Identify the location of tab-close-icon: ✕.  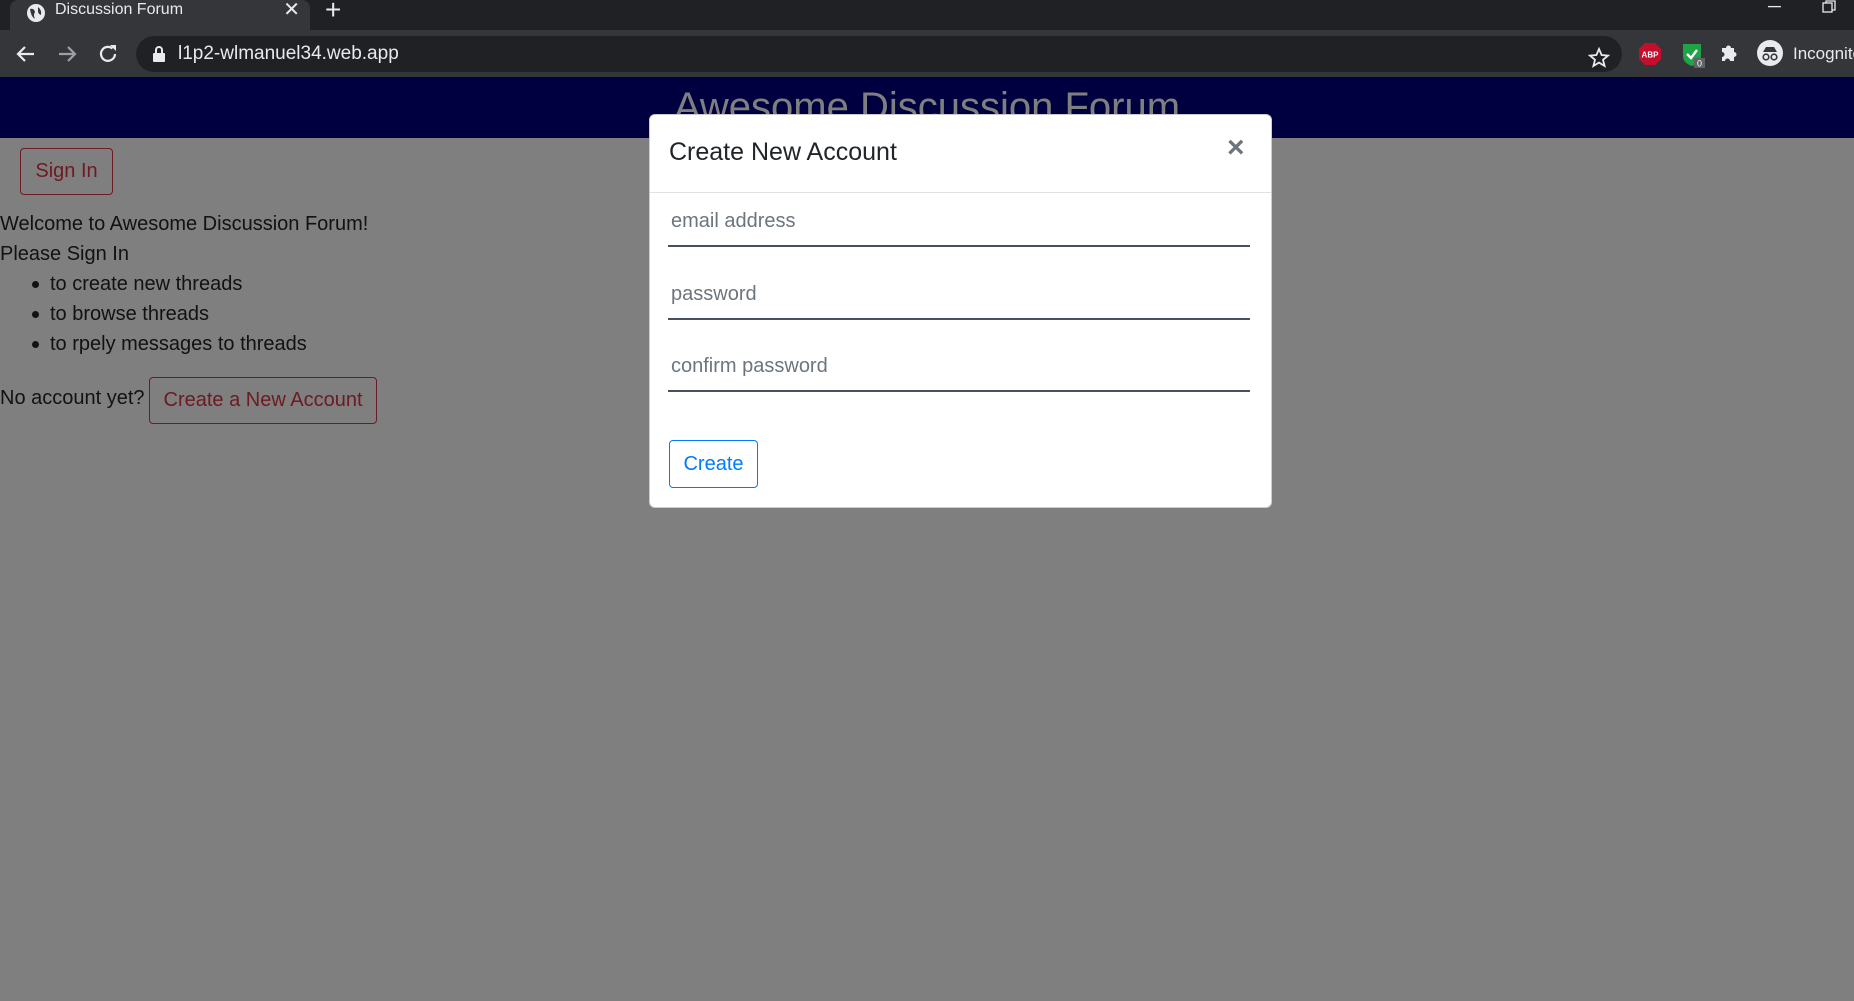
(291, 10).